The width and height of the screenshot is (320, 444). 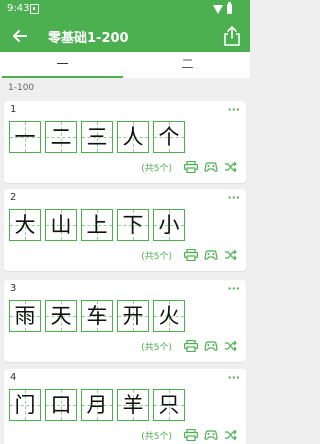 I want to click on char: 车, so click(x=97, y=316).